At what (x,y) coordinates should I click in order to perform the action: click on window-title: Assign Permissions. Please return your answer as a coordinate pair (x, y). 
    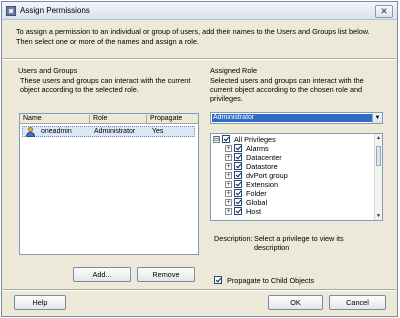
    Looking at the image, I should click on (55, 10).